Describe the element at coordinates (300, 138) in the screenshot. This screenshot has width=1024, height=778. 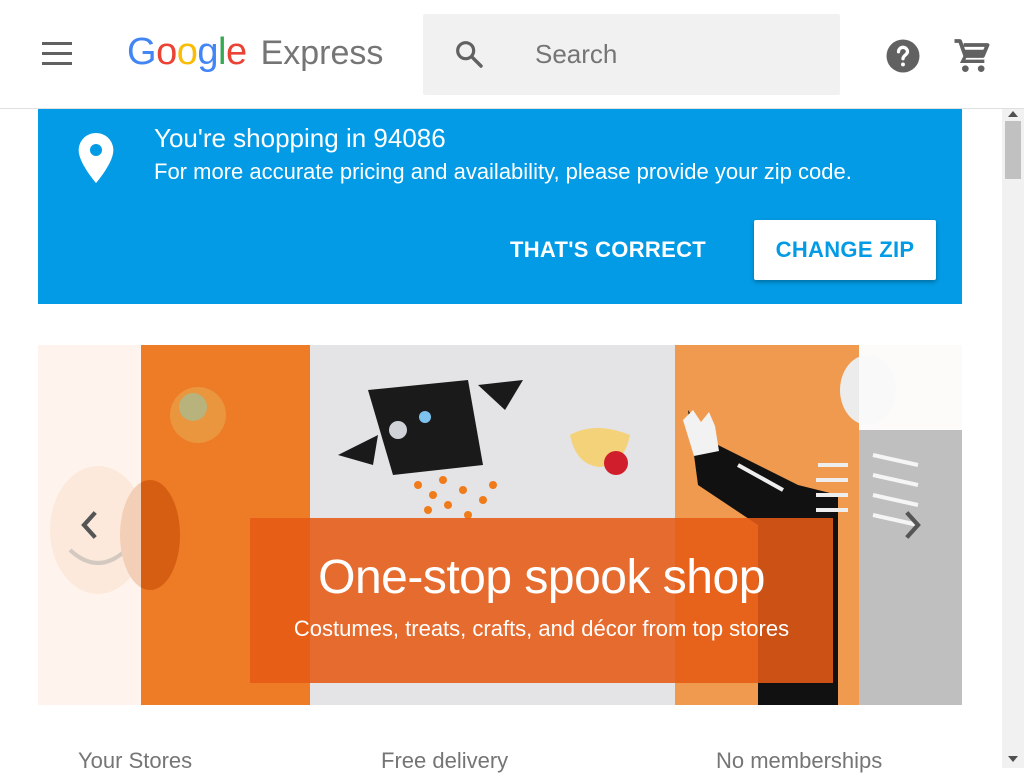
I see `zip-banner-title: You're shopping in 94086` at that location.